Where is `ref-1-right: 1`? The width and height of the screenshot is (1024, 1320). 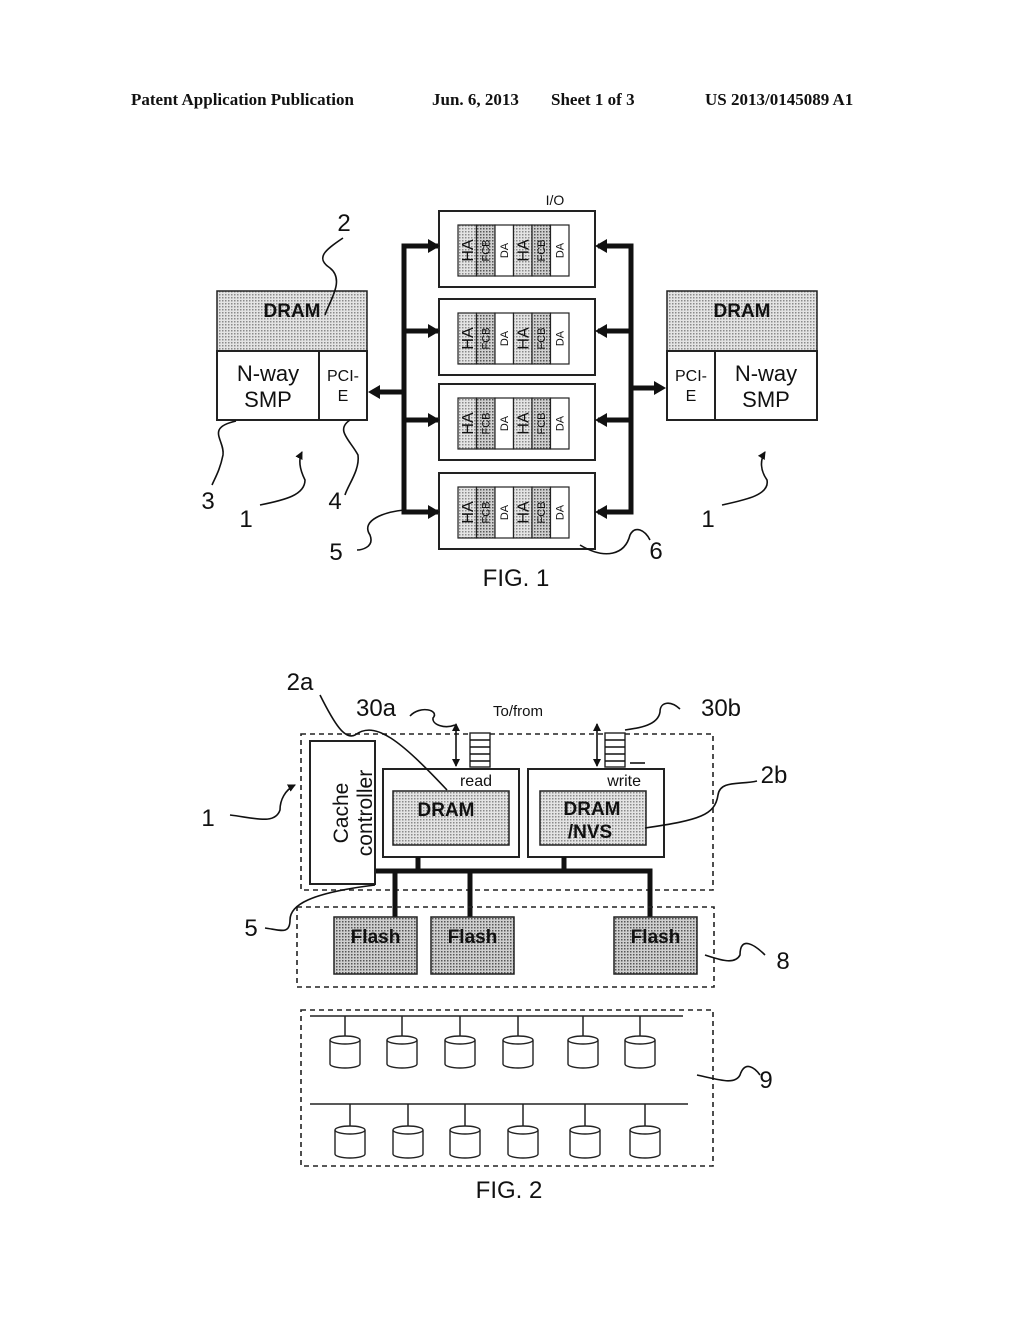
ref-1-right: 1 is located at coordinates (707, 519).